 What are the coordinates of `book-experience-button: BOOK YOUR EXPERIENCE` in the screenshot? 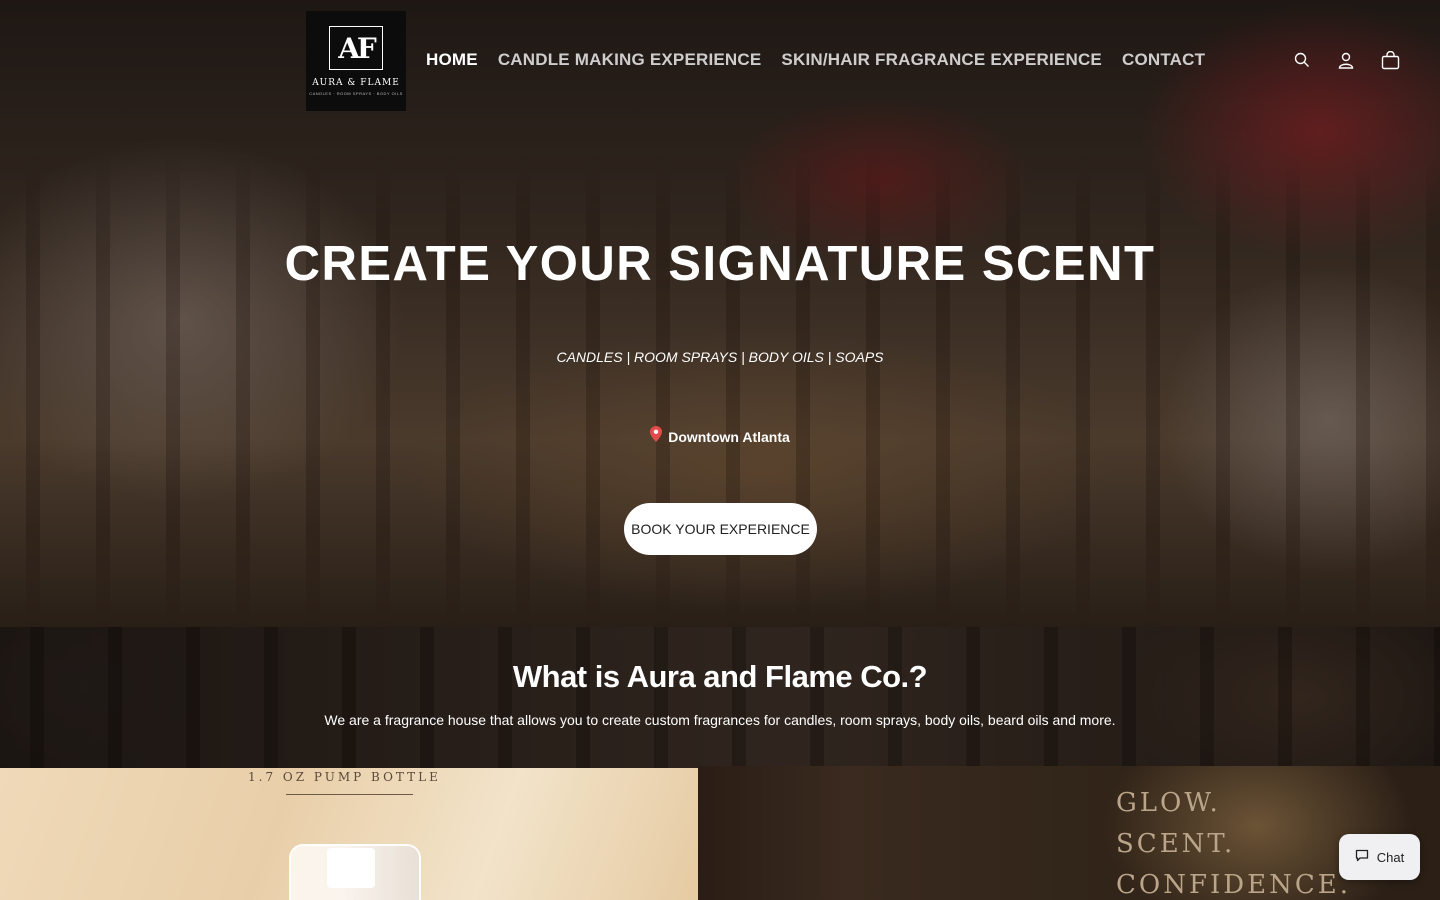 It's located at (720, 529).